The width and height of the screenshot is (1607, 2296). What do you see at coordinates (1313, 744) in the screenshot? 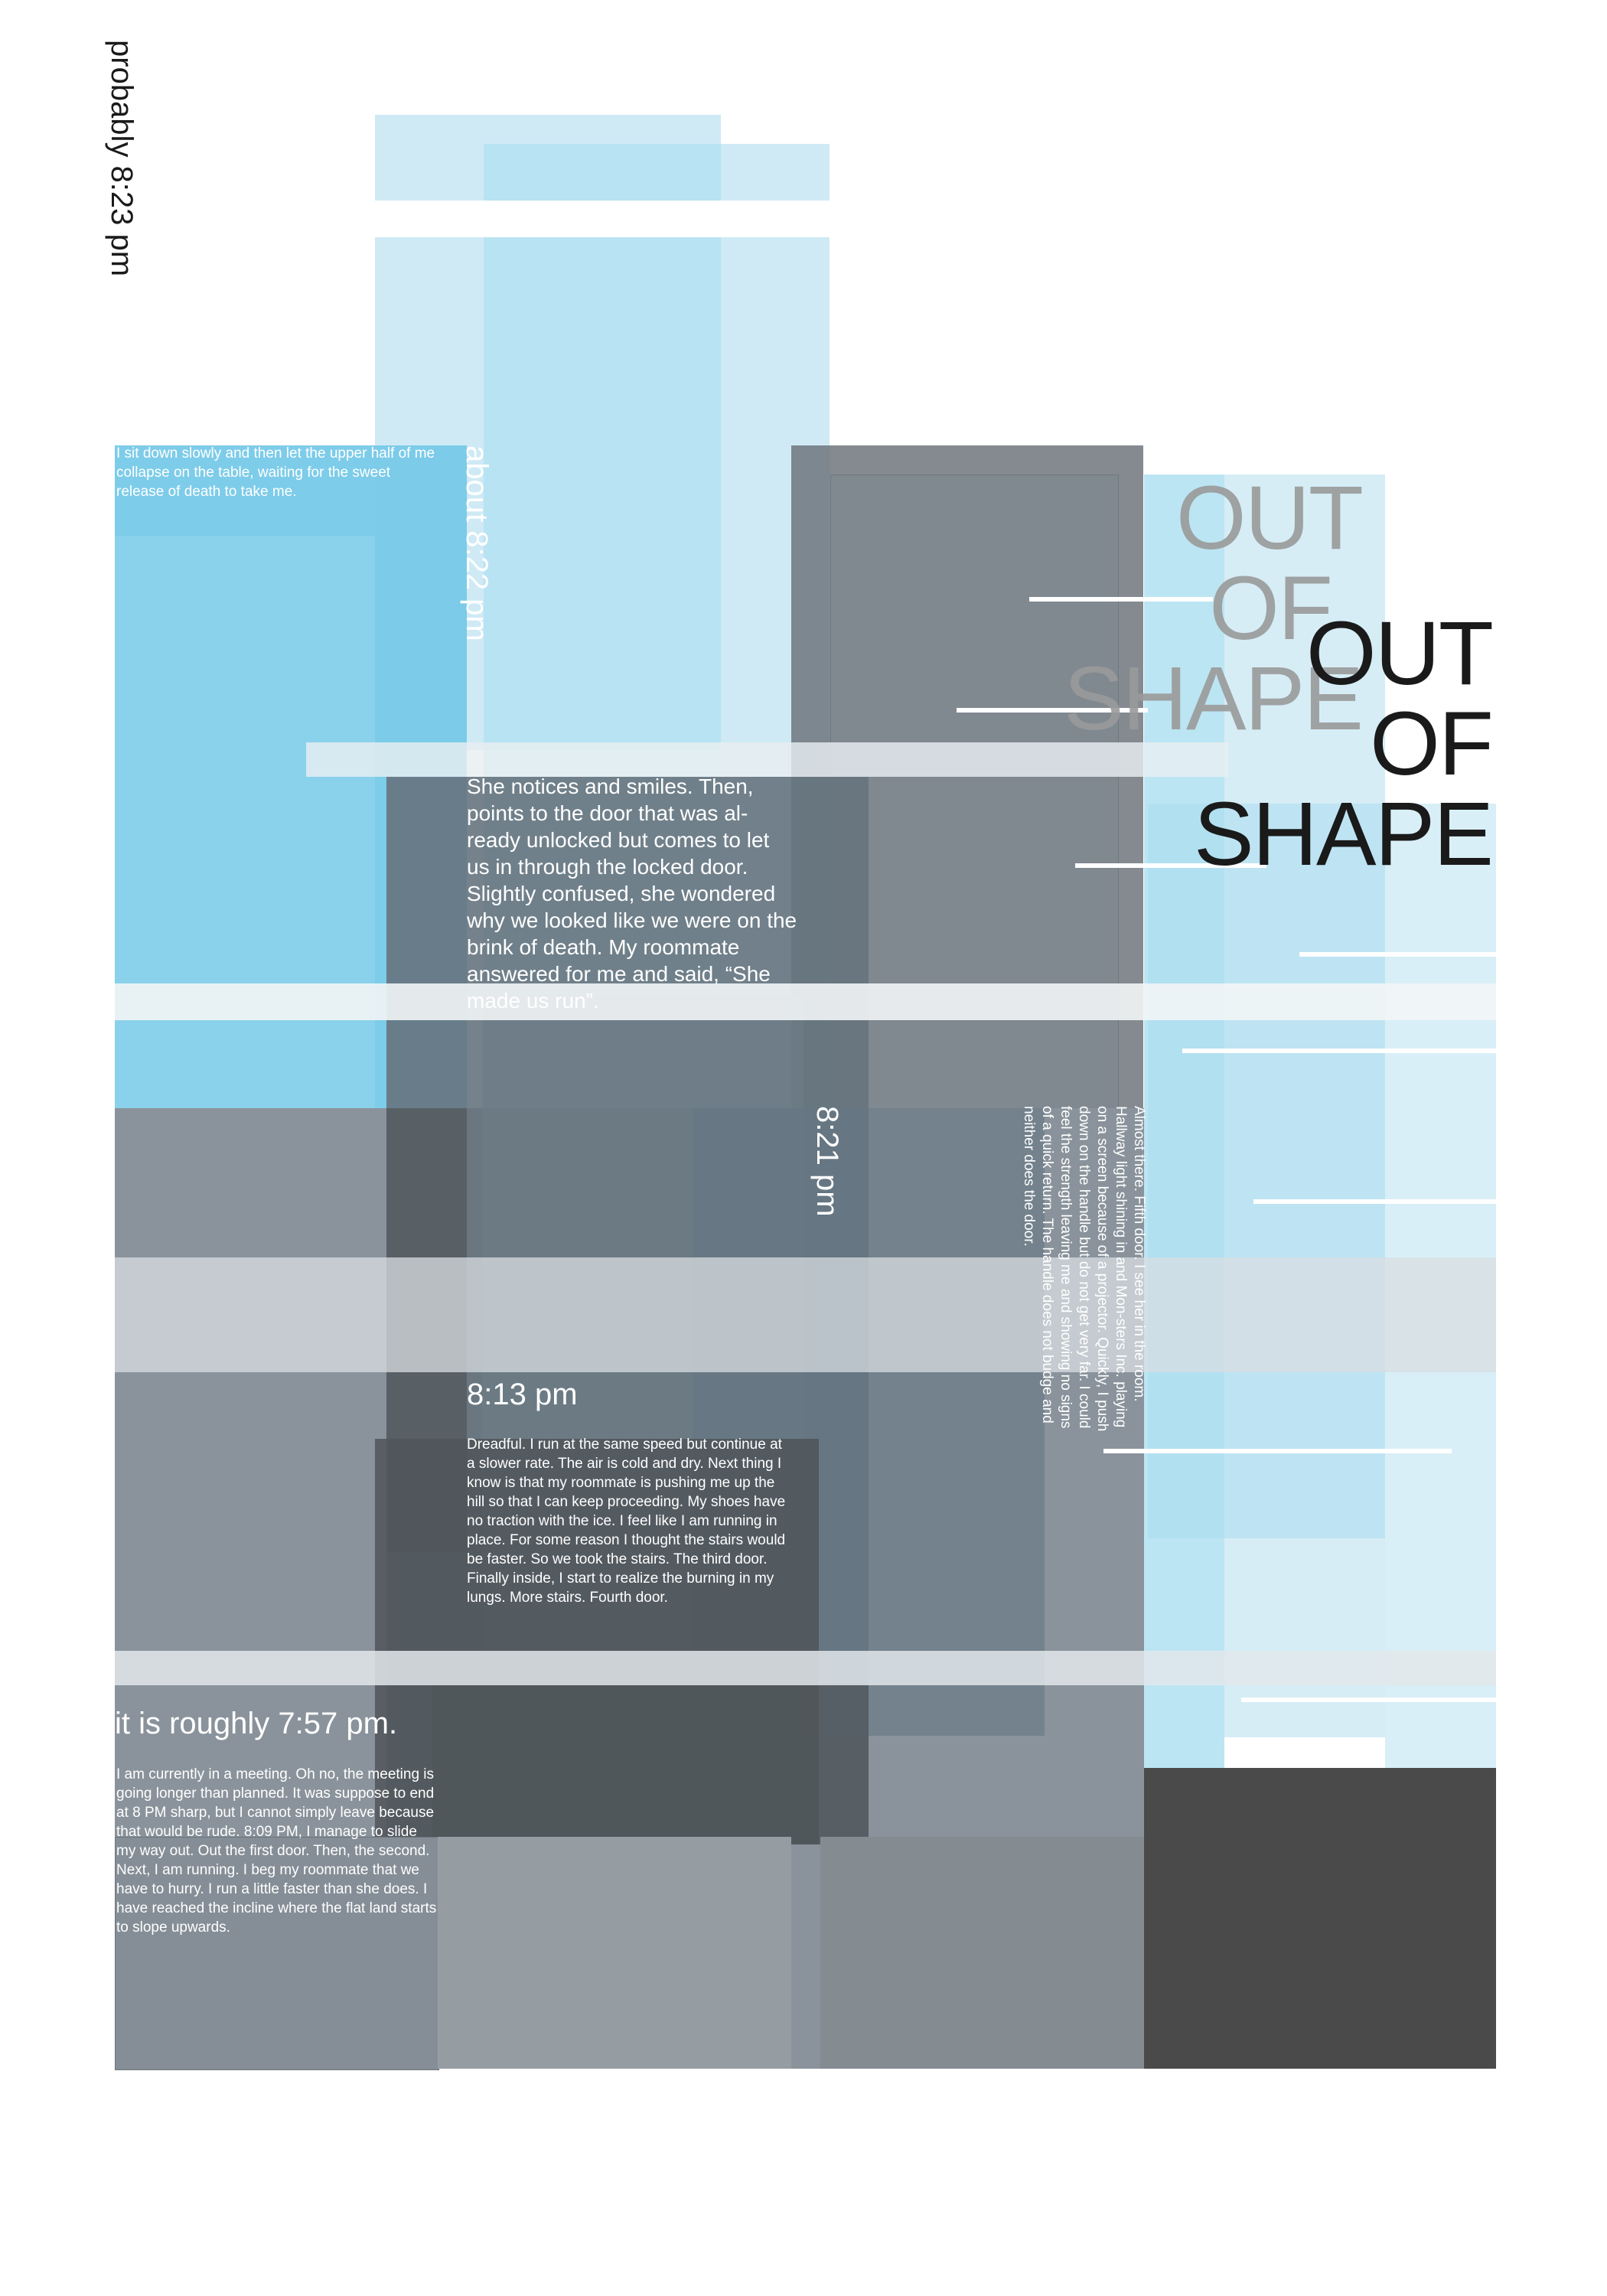
I see `title-main: OUT OF SHAPE` at bounding box center [1313, 744].